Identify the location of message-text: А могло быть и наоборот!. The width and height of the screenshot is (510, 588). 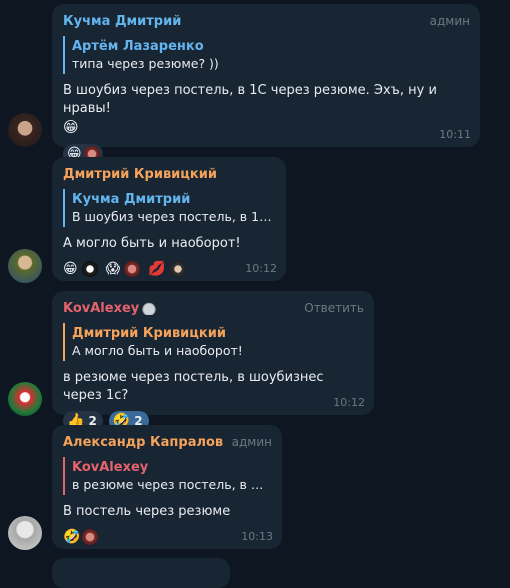
(152, 243).